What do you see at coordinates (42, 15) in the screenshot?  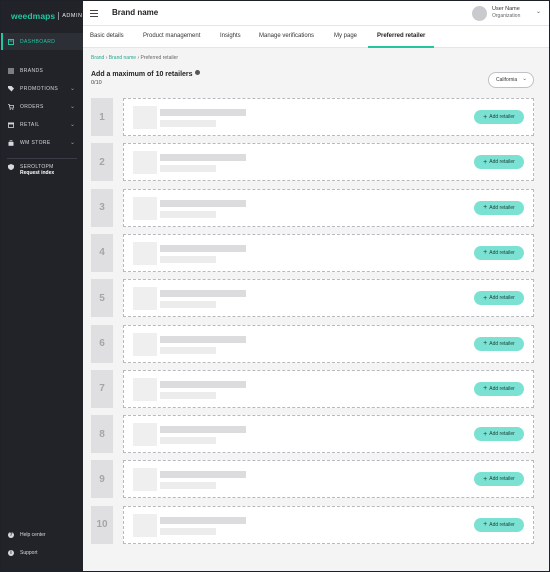 I see `logo: weedmaps ADMIN` at bounding box center [42, 15].